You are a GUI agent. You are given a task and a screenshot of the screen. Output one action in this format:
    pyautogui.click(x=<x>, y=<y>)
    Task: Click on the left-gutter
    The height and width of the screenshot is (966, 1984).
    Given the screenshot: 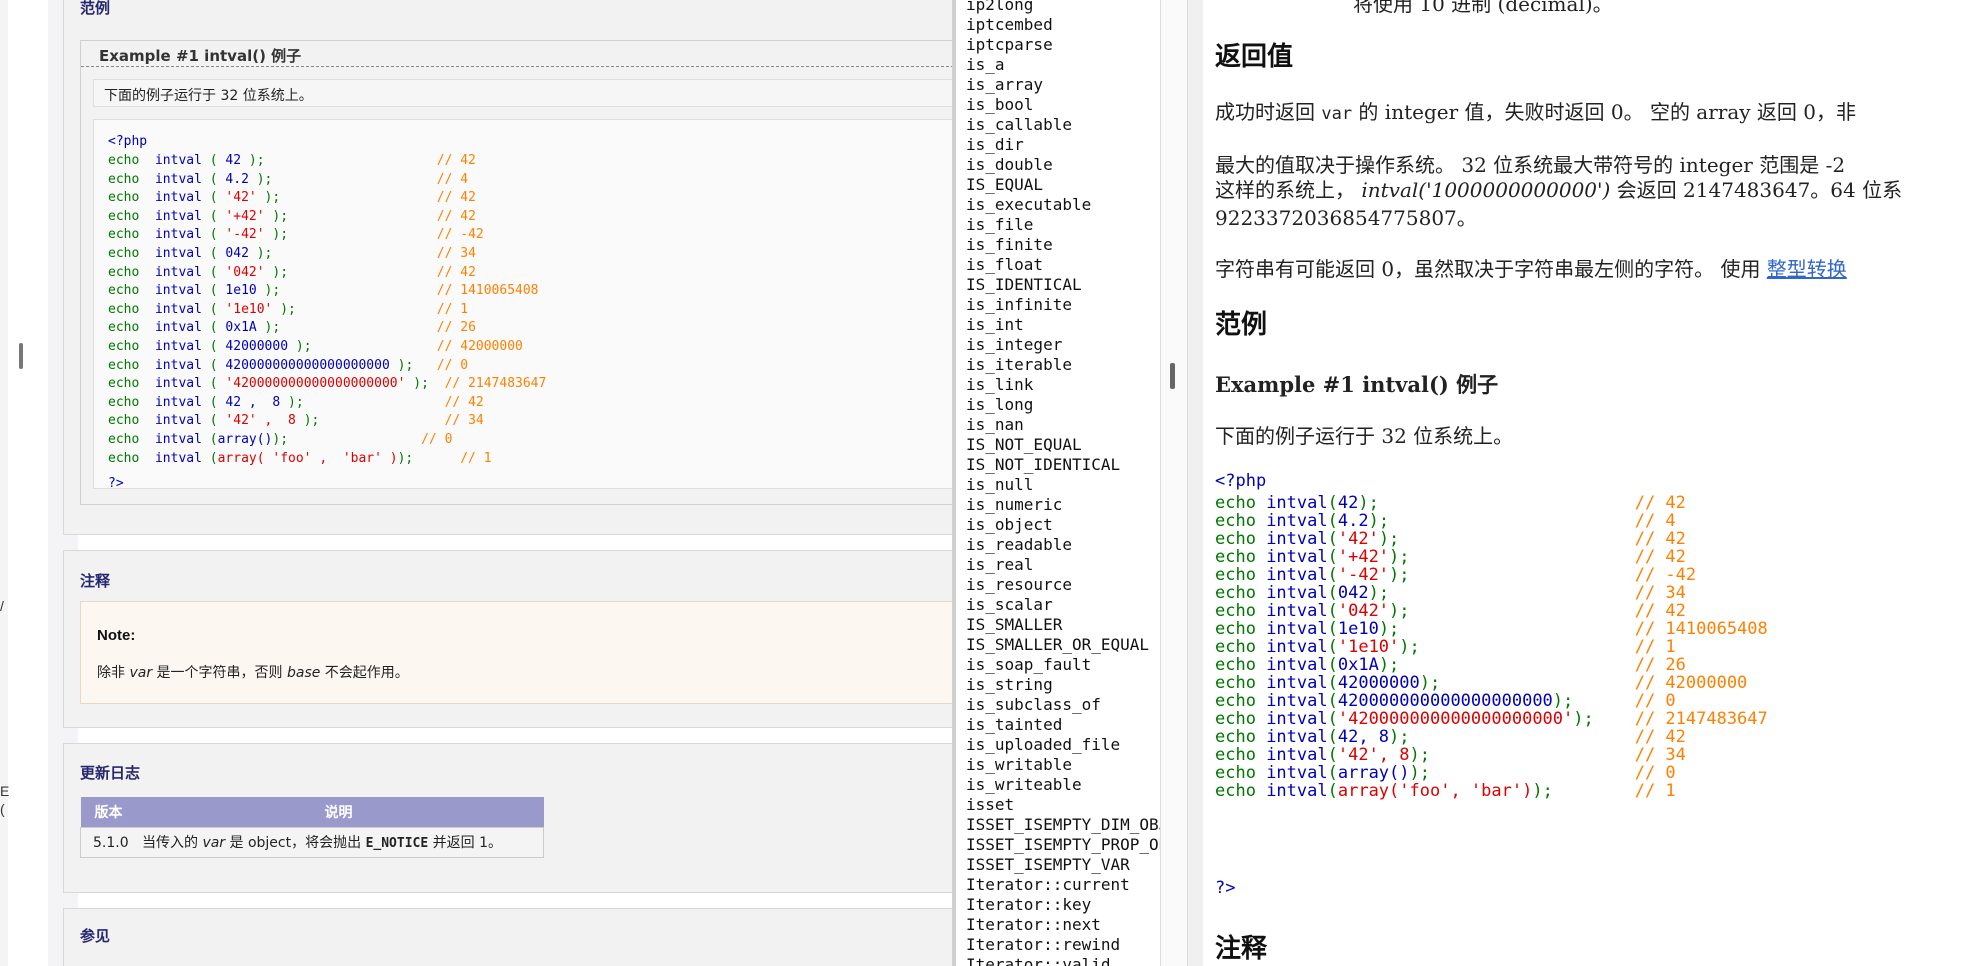 What is the action you would take?
    pyautogui.click(x=4, y=483)
    